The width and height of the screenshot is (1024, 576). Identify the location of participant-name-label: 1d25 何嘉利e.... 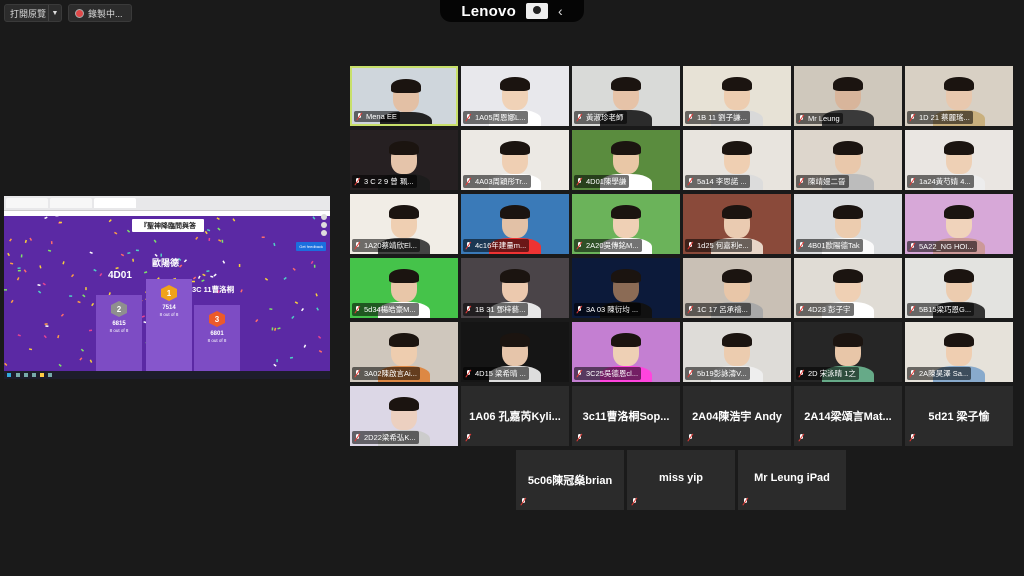
(718, 245).